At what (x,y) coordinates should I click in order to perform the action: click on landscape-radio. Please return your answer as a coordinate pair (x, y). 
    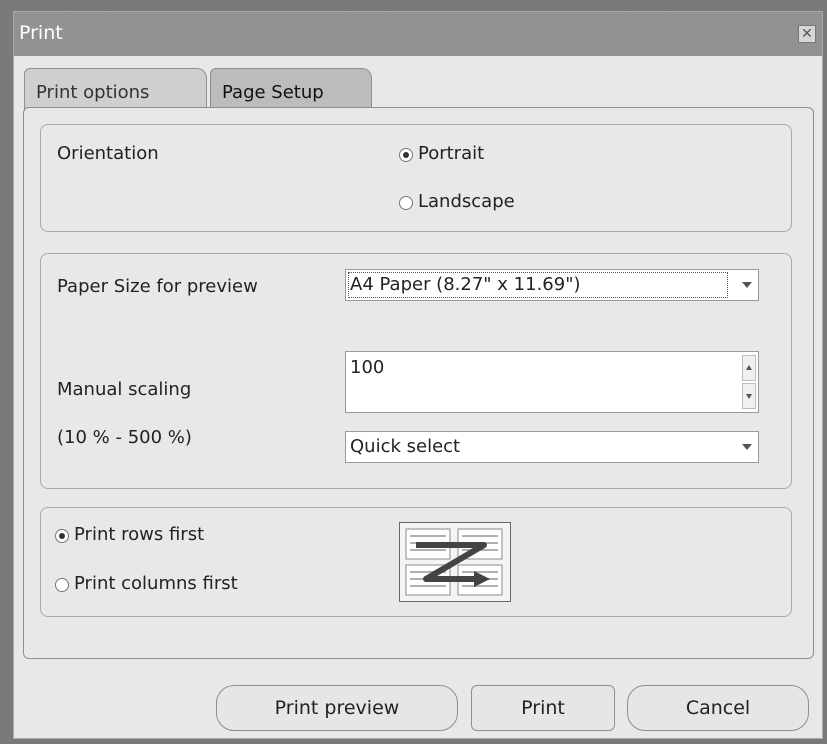
    Looking at the image, I should click on (406, 203).